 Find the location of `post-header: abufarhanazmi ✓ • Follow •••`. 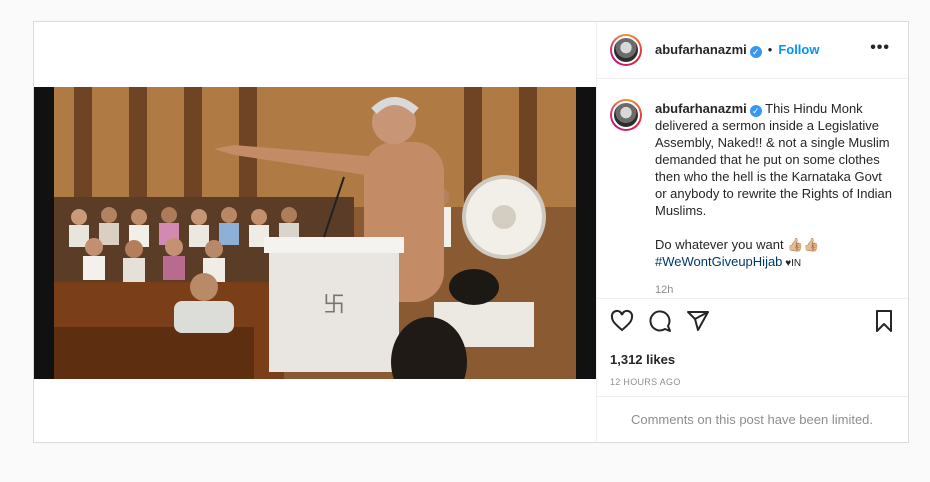

post-header: abufarhanazmi ✓ • Follow ••• is located at coordinates (752, 50).